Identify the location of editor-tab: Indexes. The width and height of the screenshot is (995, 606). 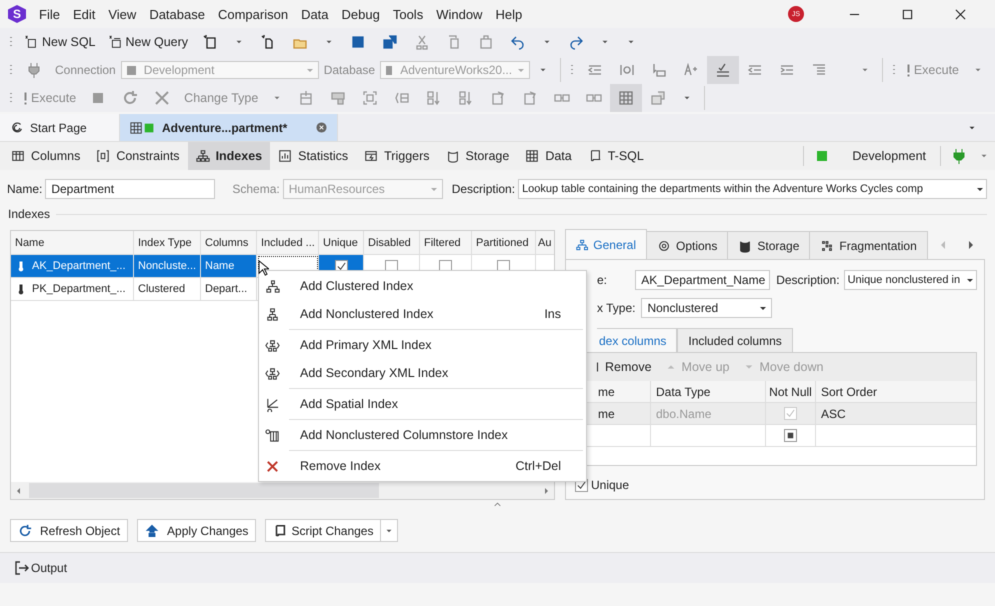
(229, 156).